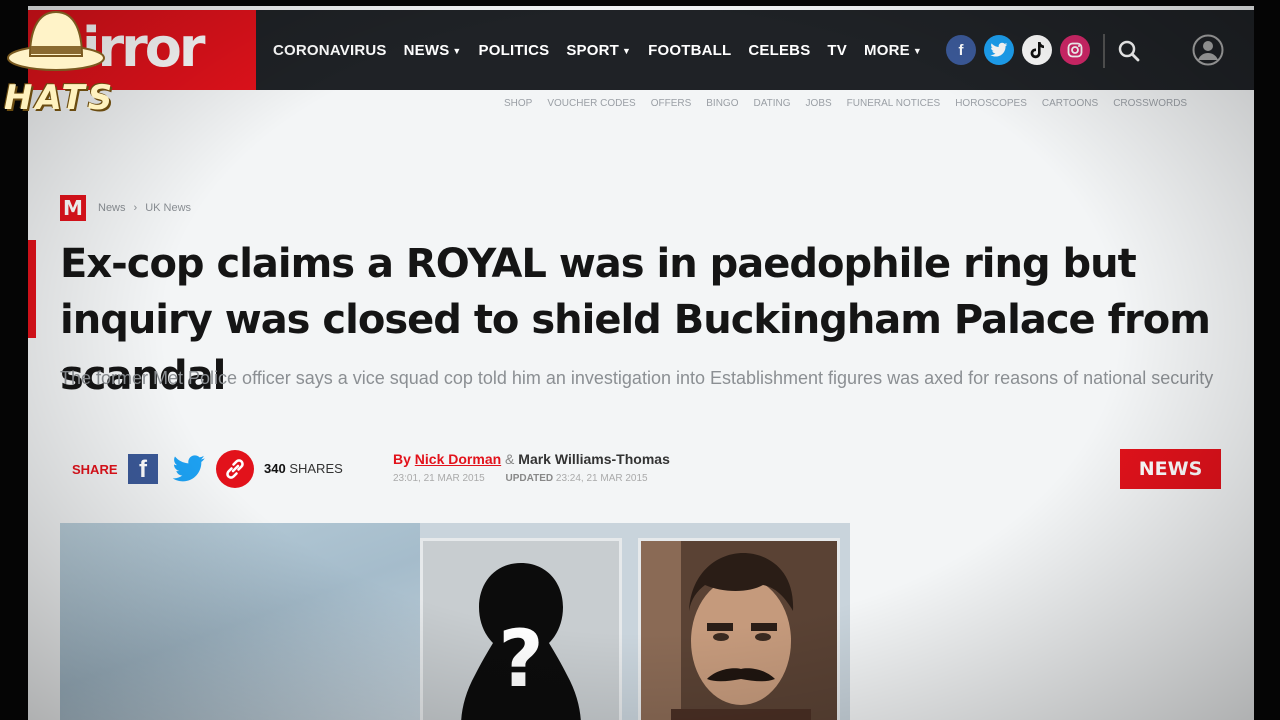 The image size is (1280, 720). What do you see at coordinates (1070, 103) in the screenshot?
I see `subnav-item-cartoons: CARTOONS` at bounding box center [1070, 103].